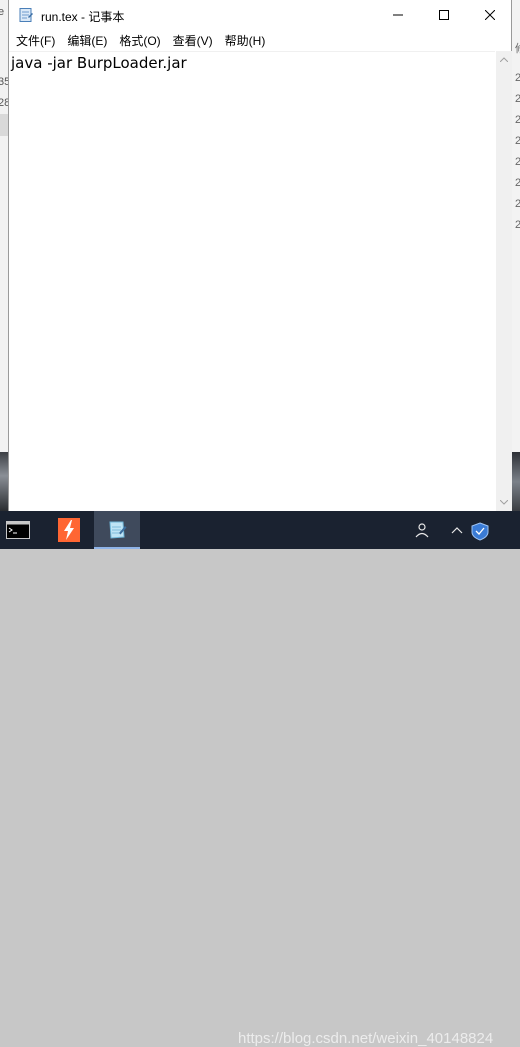 Image resolution: width=520 pixels, height=1047 pixels. Describe the element at coordinates (504, 281) in the screenshot. I see `vertical-scrollbar` at that location.